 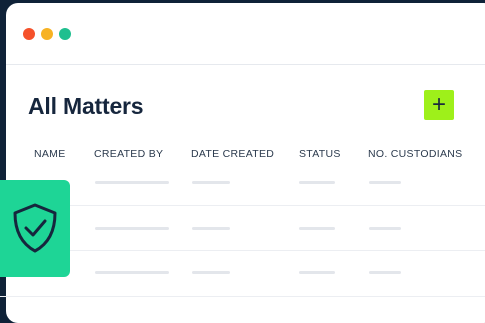 I want to click on close-window-button, so click(x=29, y=34).